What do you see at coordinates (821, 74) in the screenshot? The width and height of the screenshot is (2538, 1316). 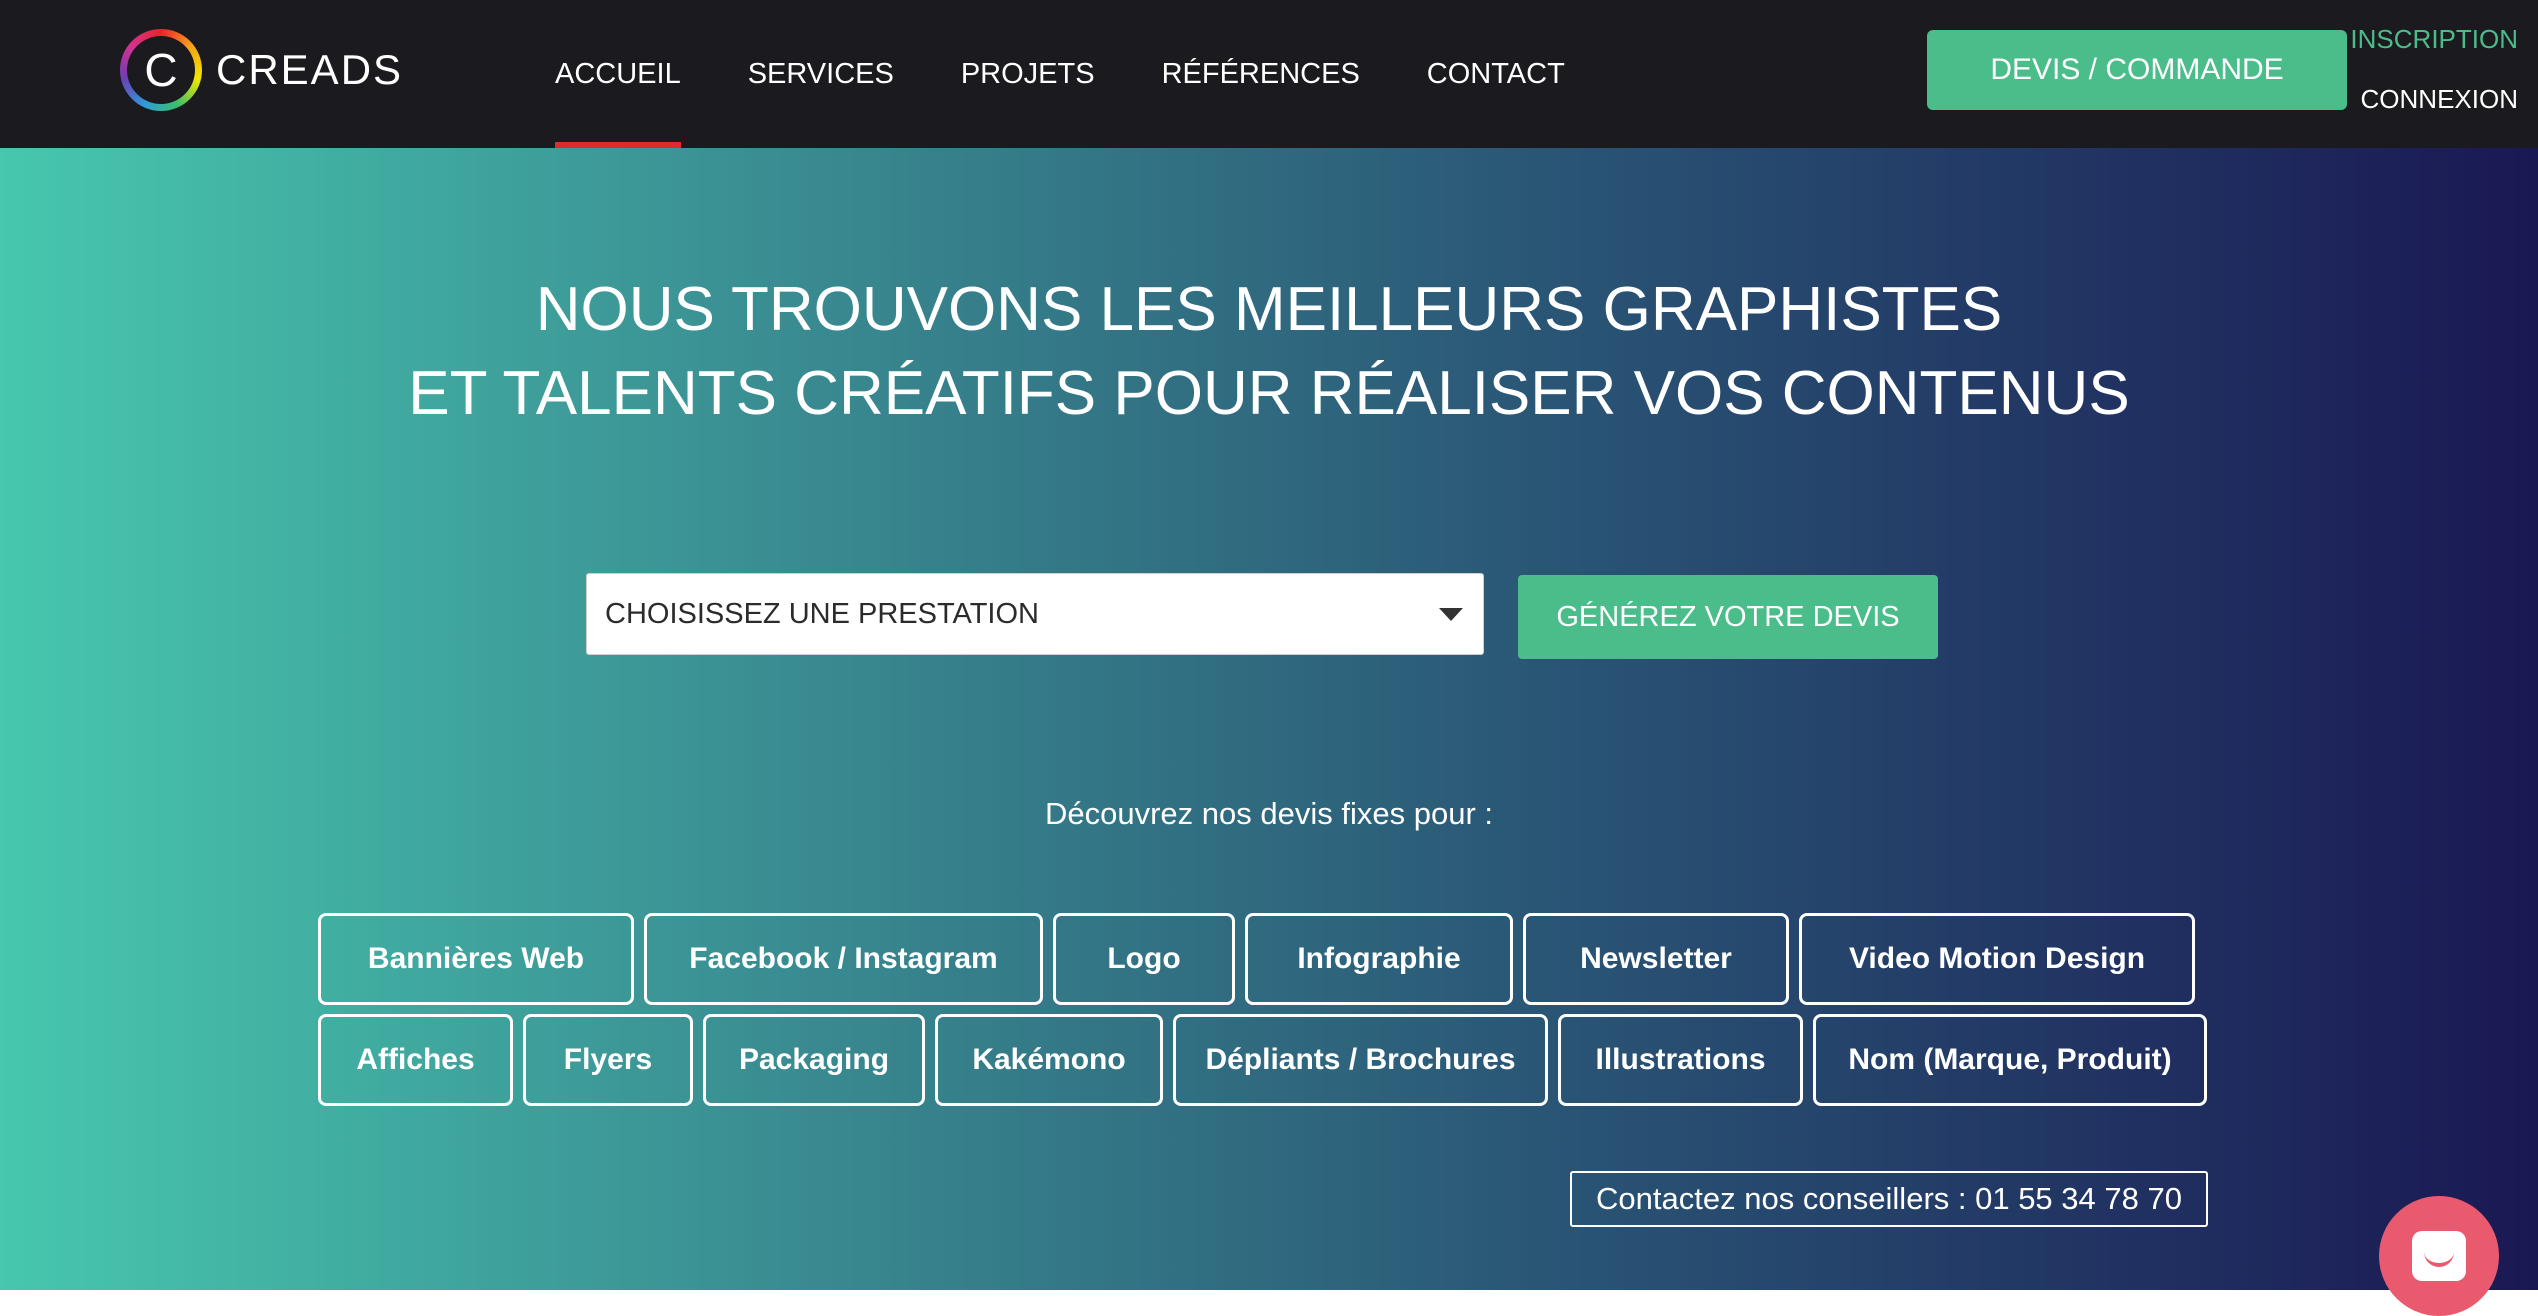 I see `nav-item-services: SERVICES` at bounding box center [821, 74].